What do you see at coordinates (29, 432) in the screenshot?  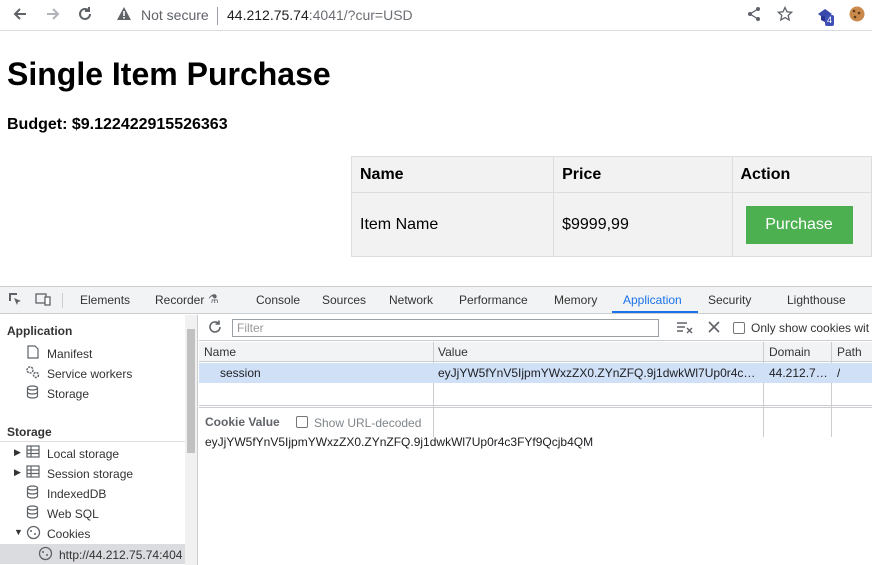 I see `sidebar-section-storage: Storage` at bounding box center [29, 432].